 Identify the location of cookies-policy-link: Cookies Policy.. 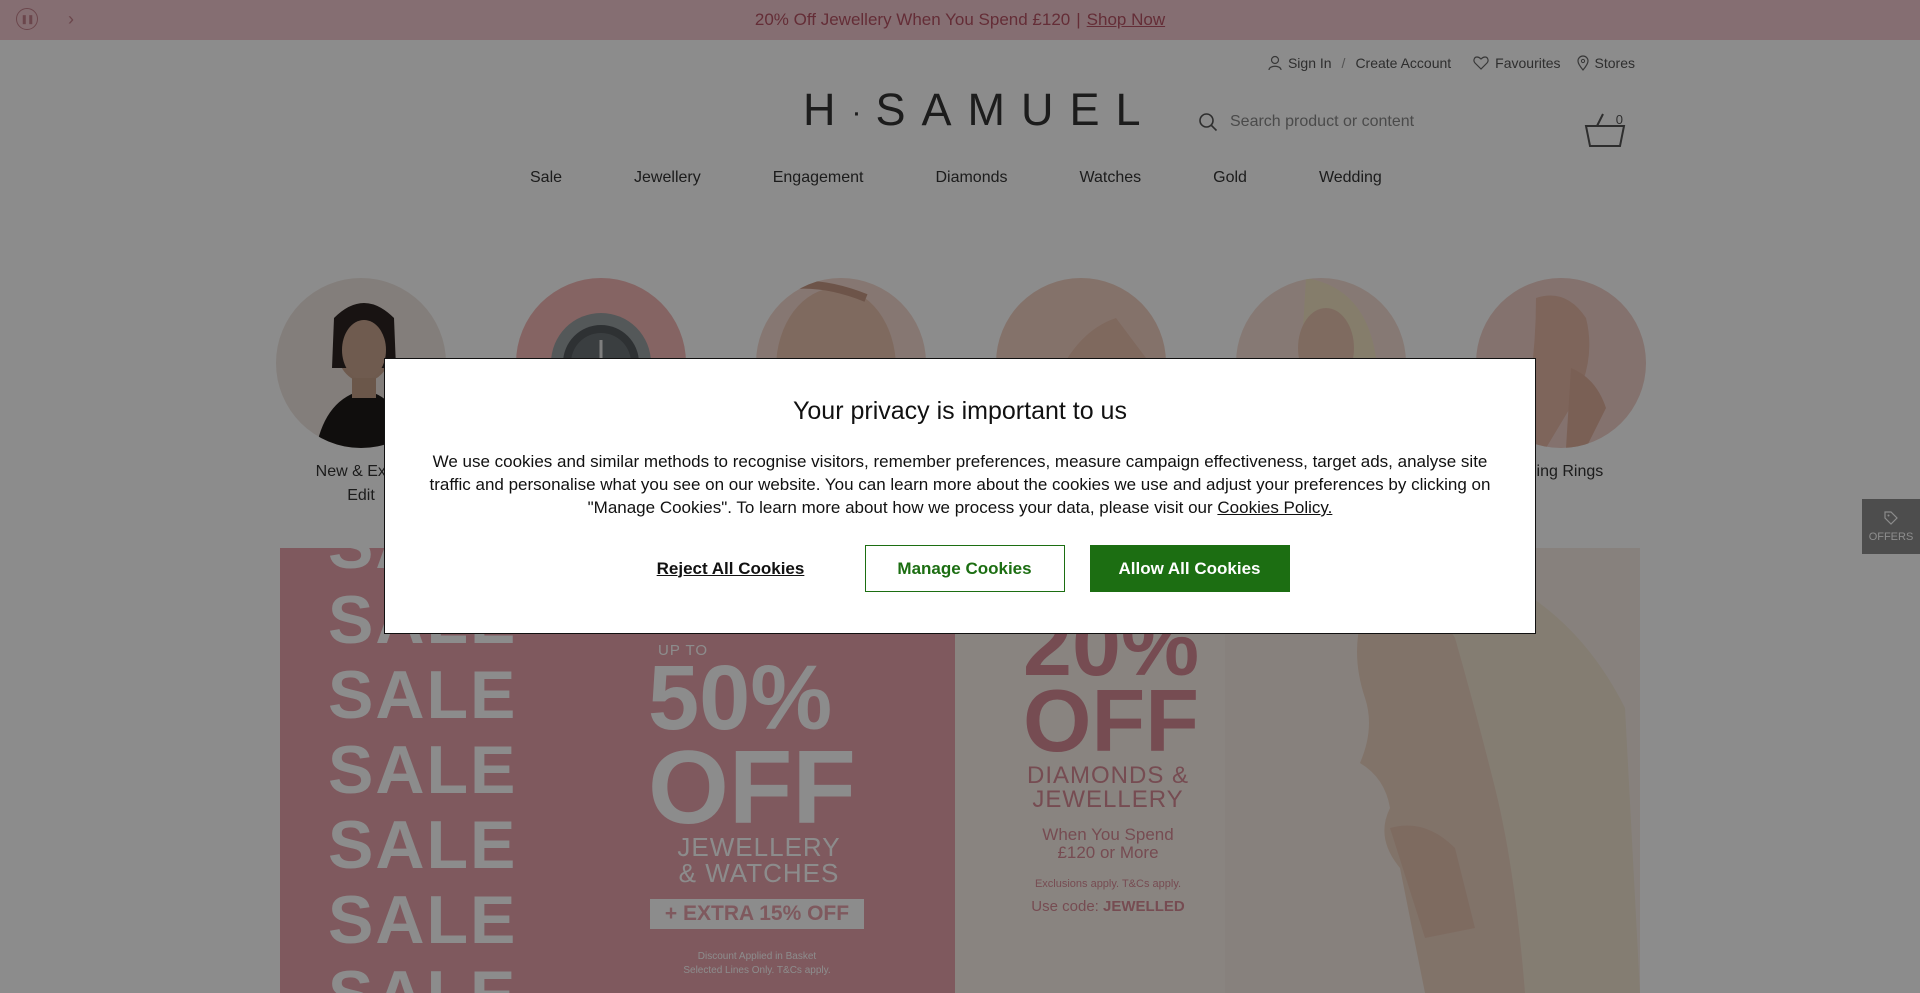
(1274, 507).